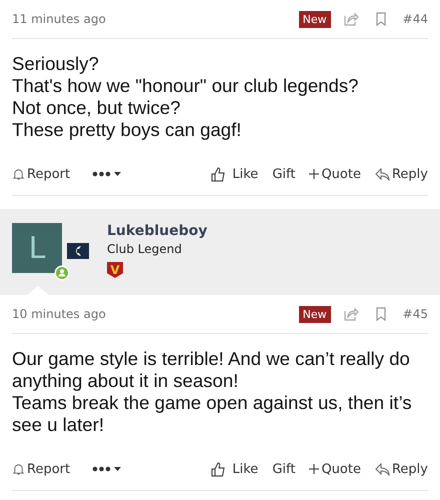 Image resolution: width=440 pixels, height=500 pixels. I want to click on avatar: L, so click(37, 248).